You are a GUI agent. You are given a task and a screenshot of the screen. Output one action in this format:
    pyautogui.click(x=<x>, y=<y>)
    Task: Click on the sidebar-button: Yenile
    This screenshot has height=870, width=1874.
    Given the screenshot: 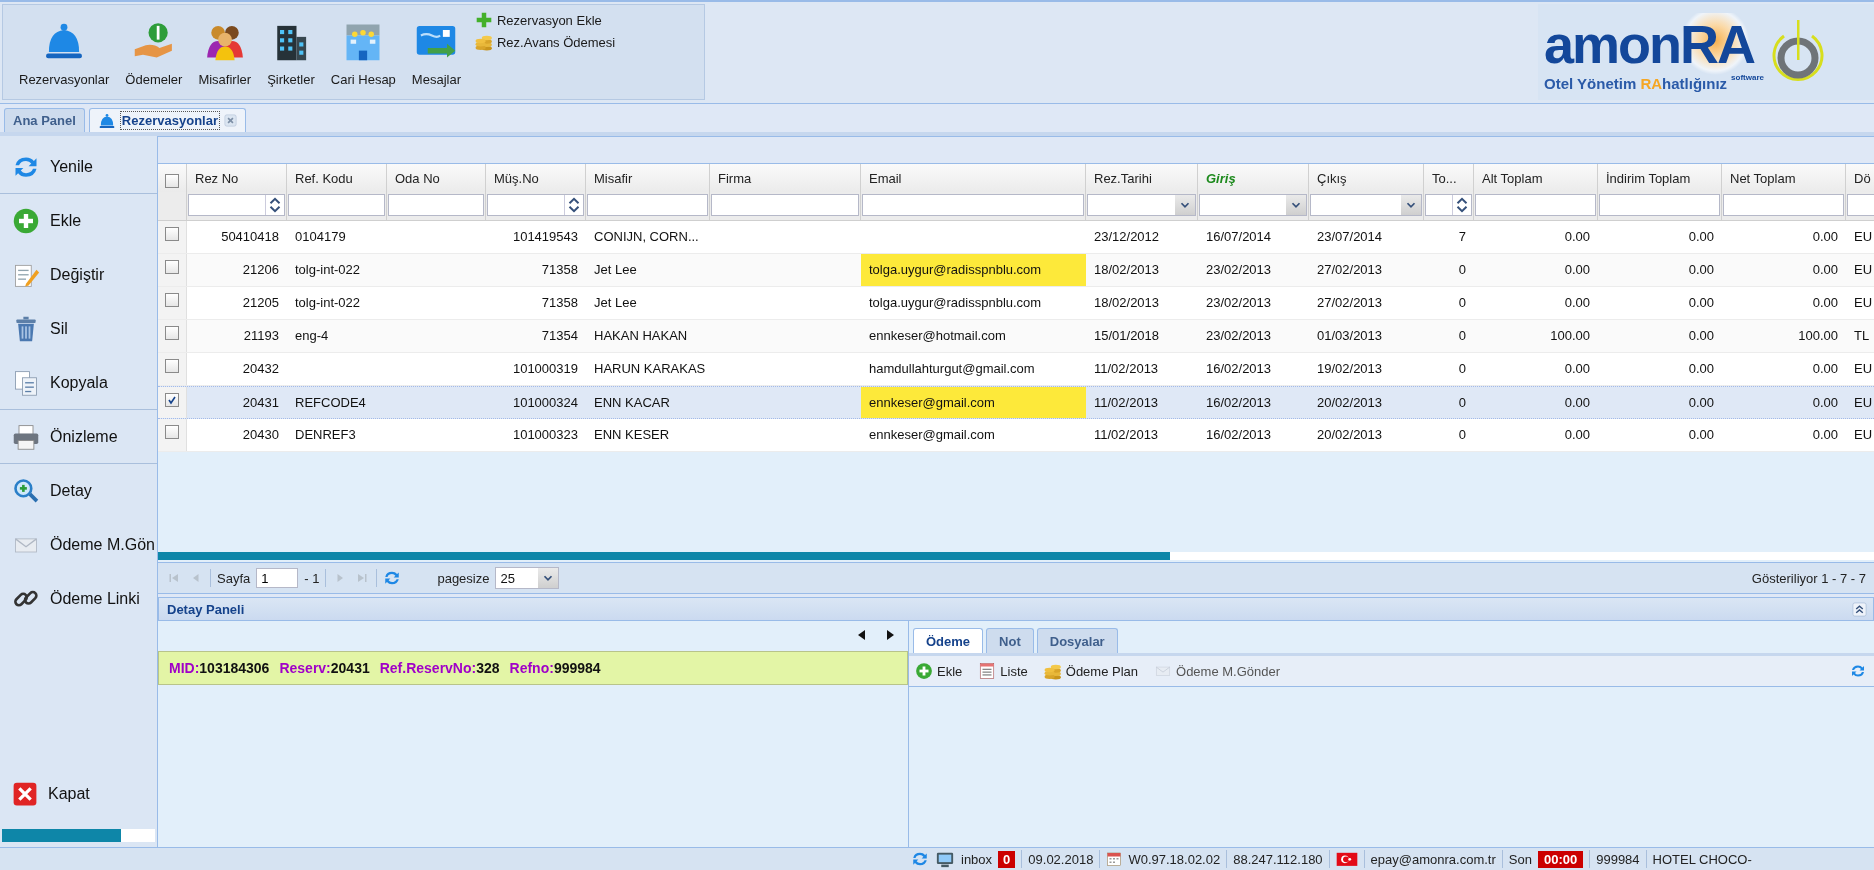 What is the action you would take?
    pyautogui.click(x=78, y=167)
    